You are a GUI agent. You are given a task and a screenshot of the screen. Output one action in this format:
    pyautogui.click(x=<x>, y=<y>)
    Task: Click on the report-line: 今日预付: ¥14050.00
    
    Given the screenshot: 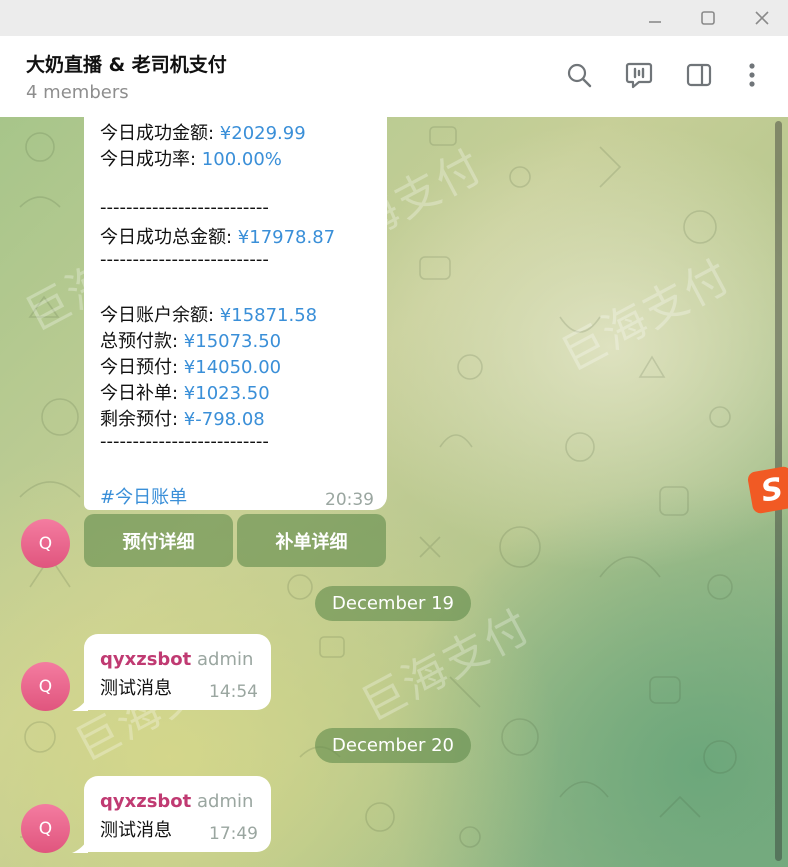 What is the action you would take?
    pyautogui.click(x=191, y=367)
    